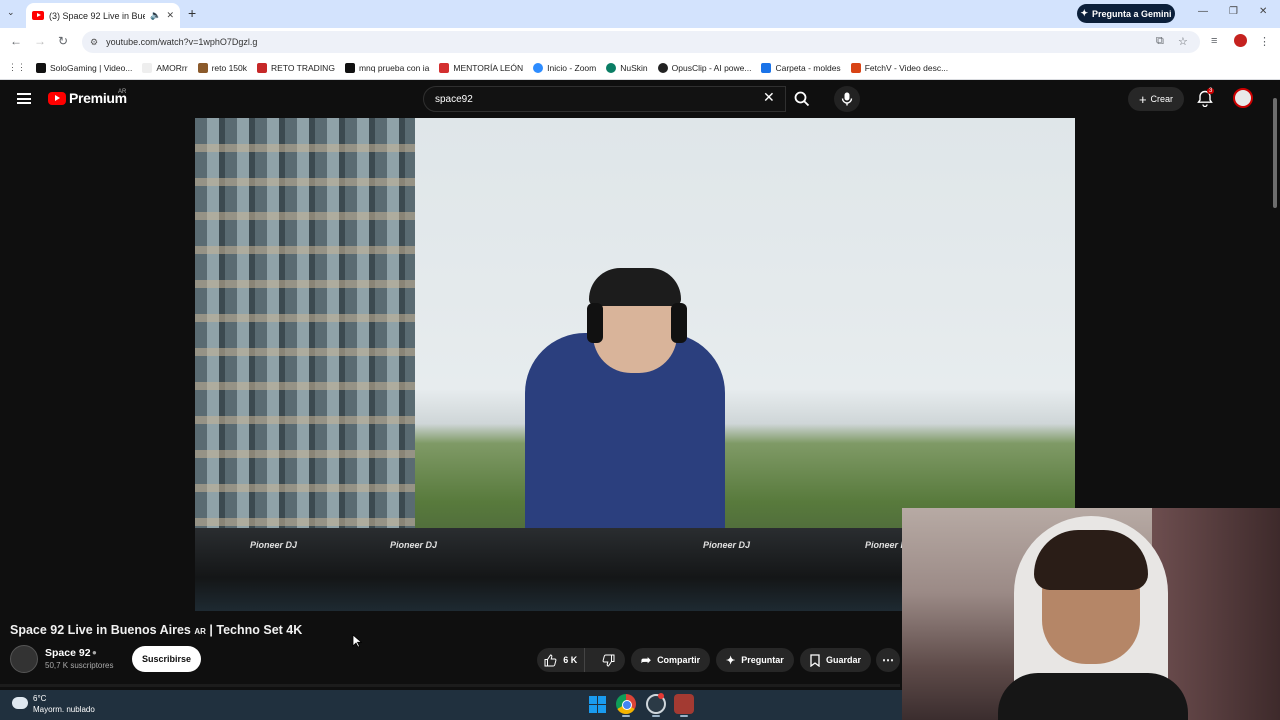 The height and width of the screenshot is (720, 1280). Describe the element at coordinates (570, 660) in the screenshot. I see `like-count: 6 K` at that location.